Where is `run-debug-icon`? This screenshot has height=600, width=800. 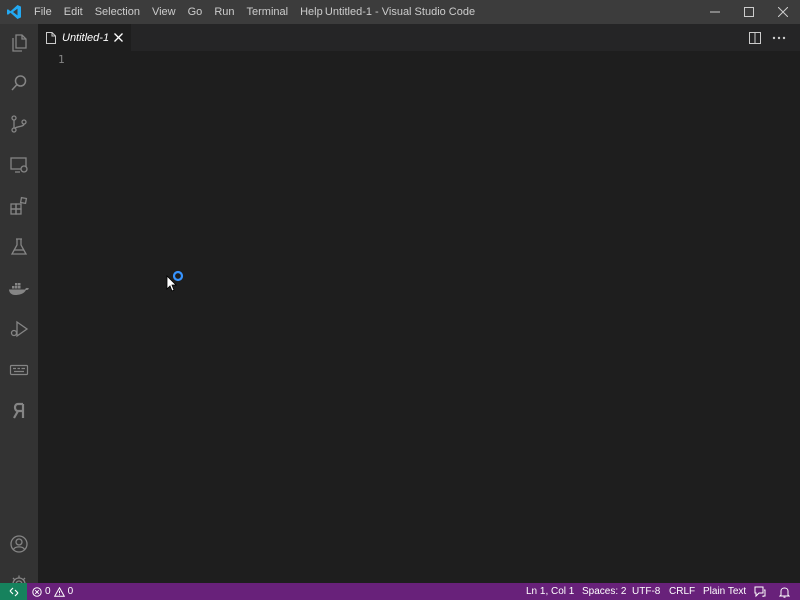 run-debug-icon is located at coordinates (19, 329).